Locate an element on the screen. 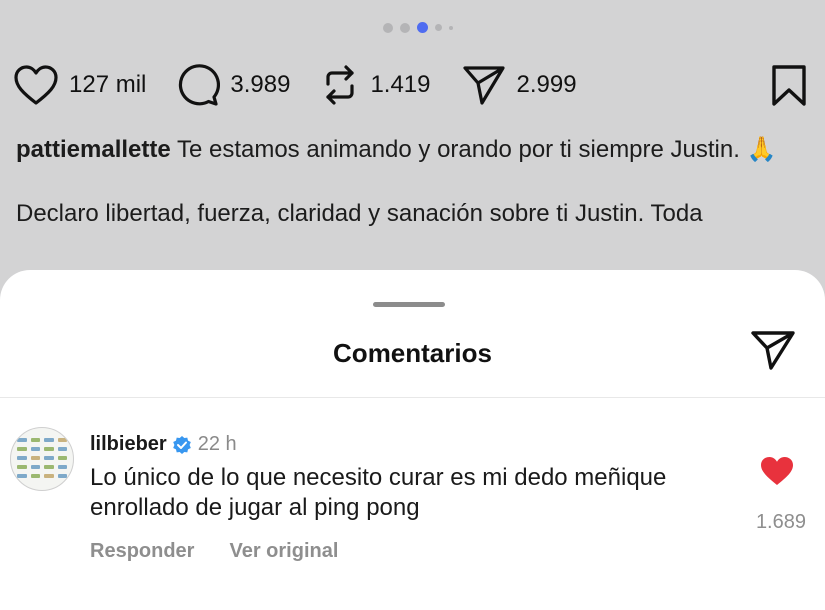 This screenshot has height=610, width=825. carousel-dots is located at coordinates (418, 27).